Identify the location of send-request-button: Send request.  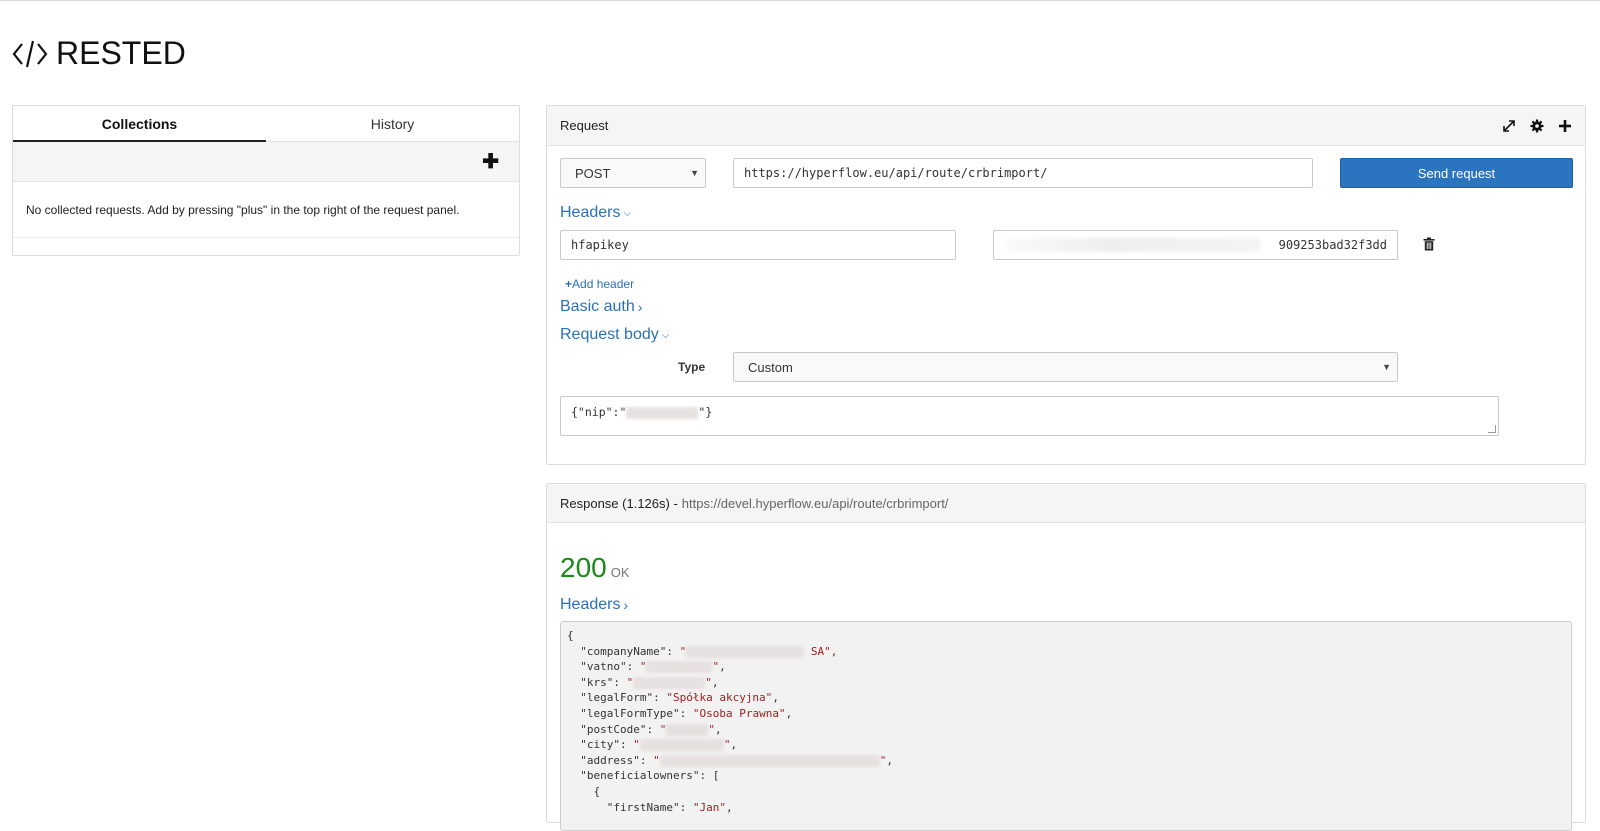
(1456, 173).